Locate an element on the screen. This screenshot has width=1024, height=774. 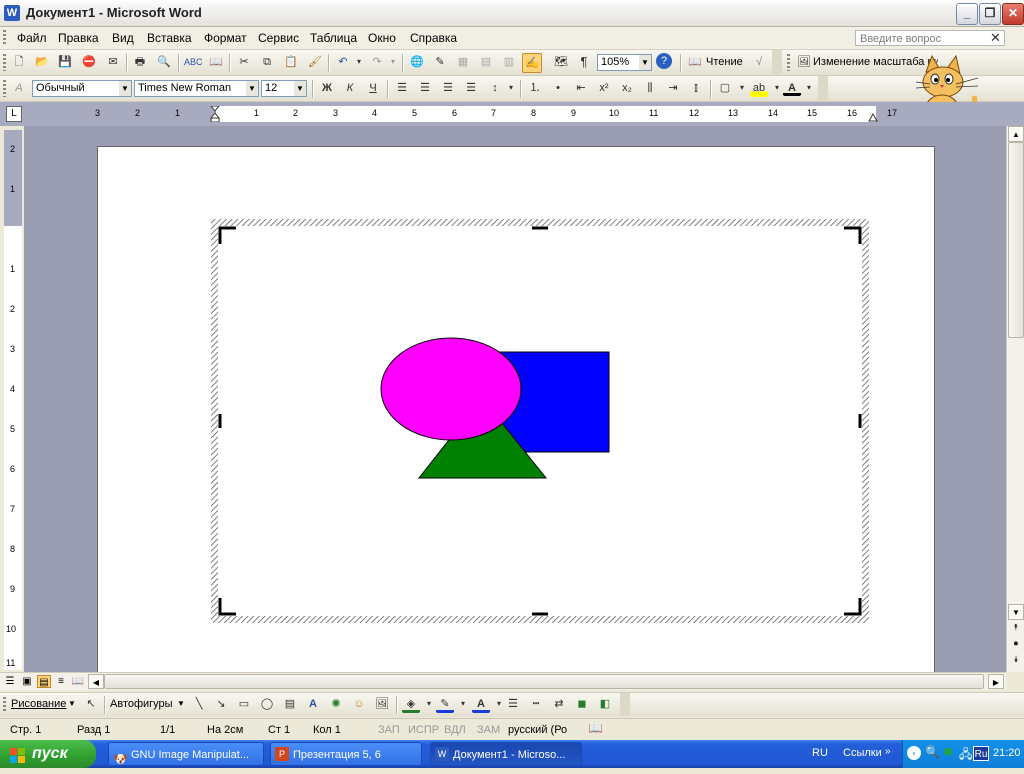
increase-indent-icon: ⇥ is located at coordinates (673, 88).